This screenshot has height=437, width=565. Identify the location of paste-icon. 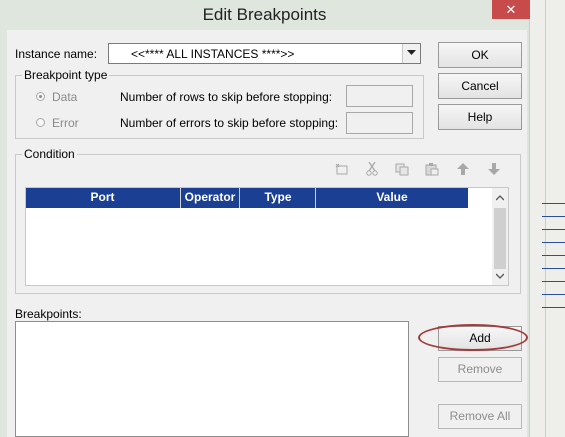
(432, 170).